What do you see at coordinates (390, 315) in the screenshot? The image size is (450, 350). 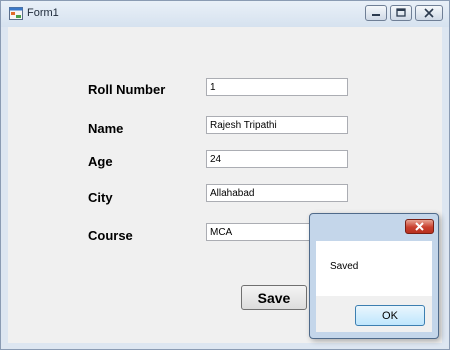 I see `ok-button: OK` at bounding box center [390, 315].